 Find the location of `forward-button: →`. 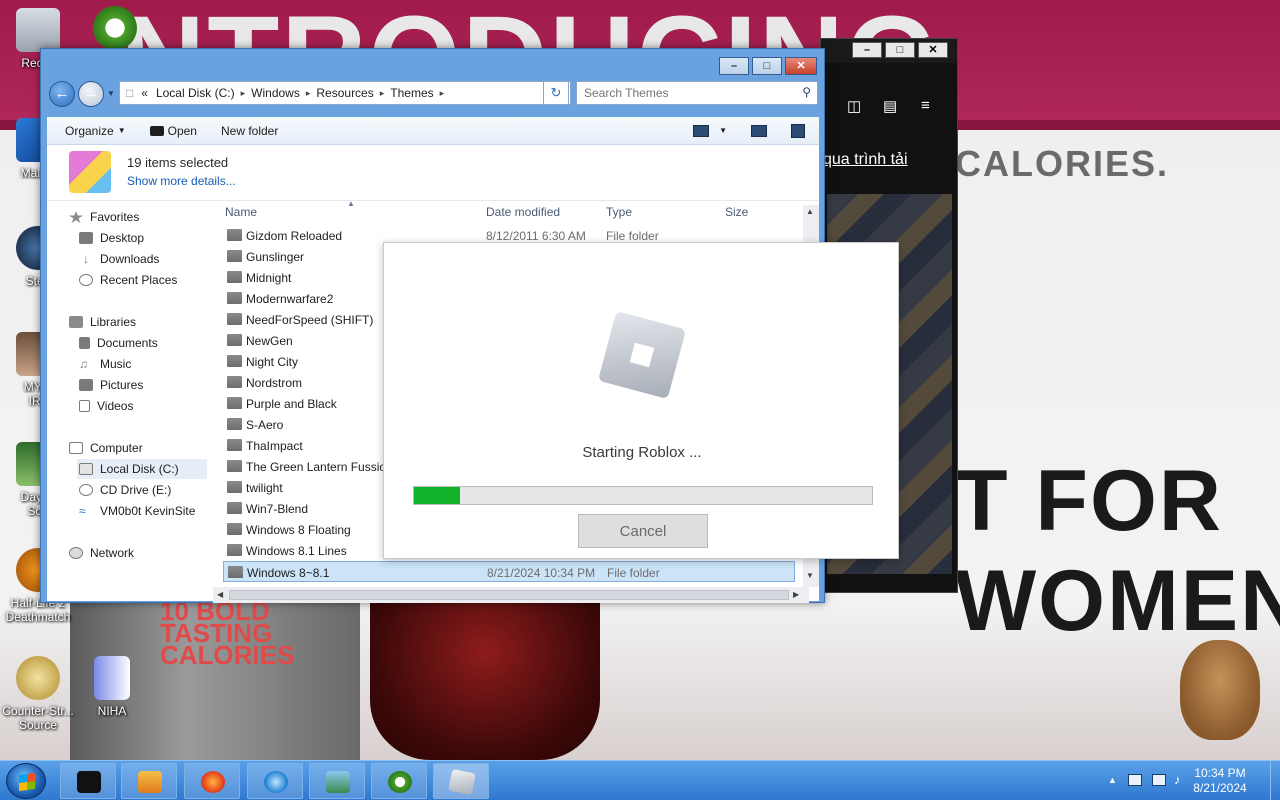

forward-button: → is located at coordinates (91, 94).